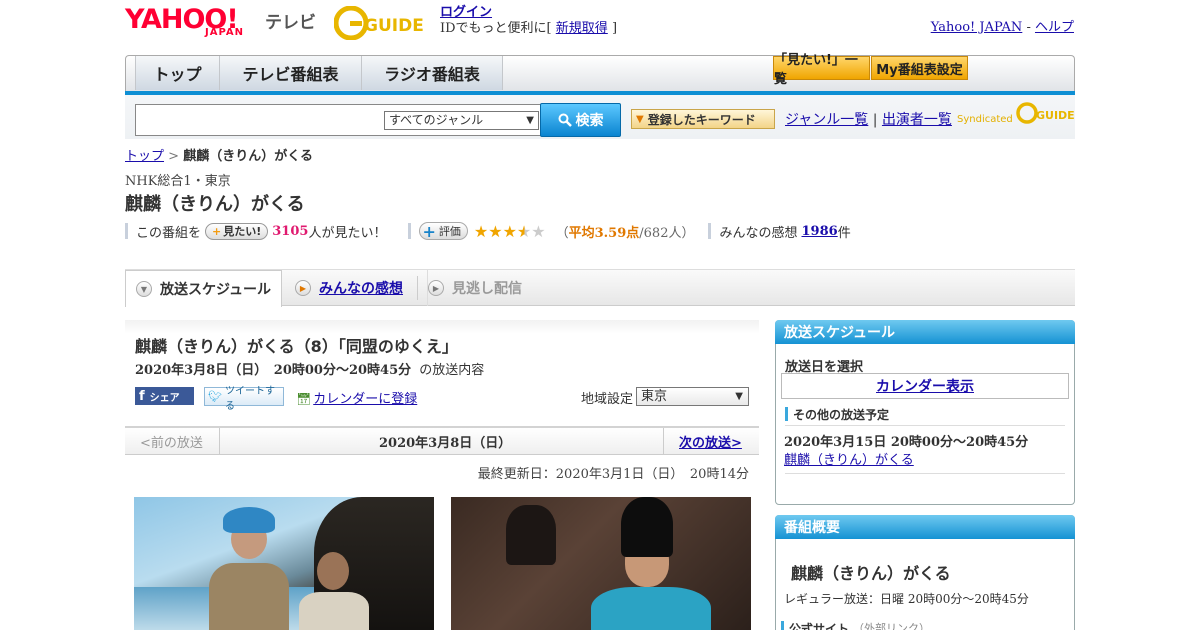 The image size is (1200, 630). I want to click on genre-list-link: ジャンル一覧, so click(826, 120).